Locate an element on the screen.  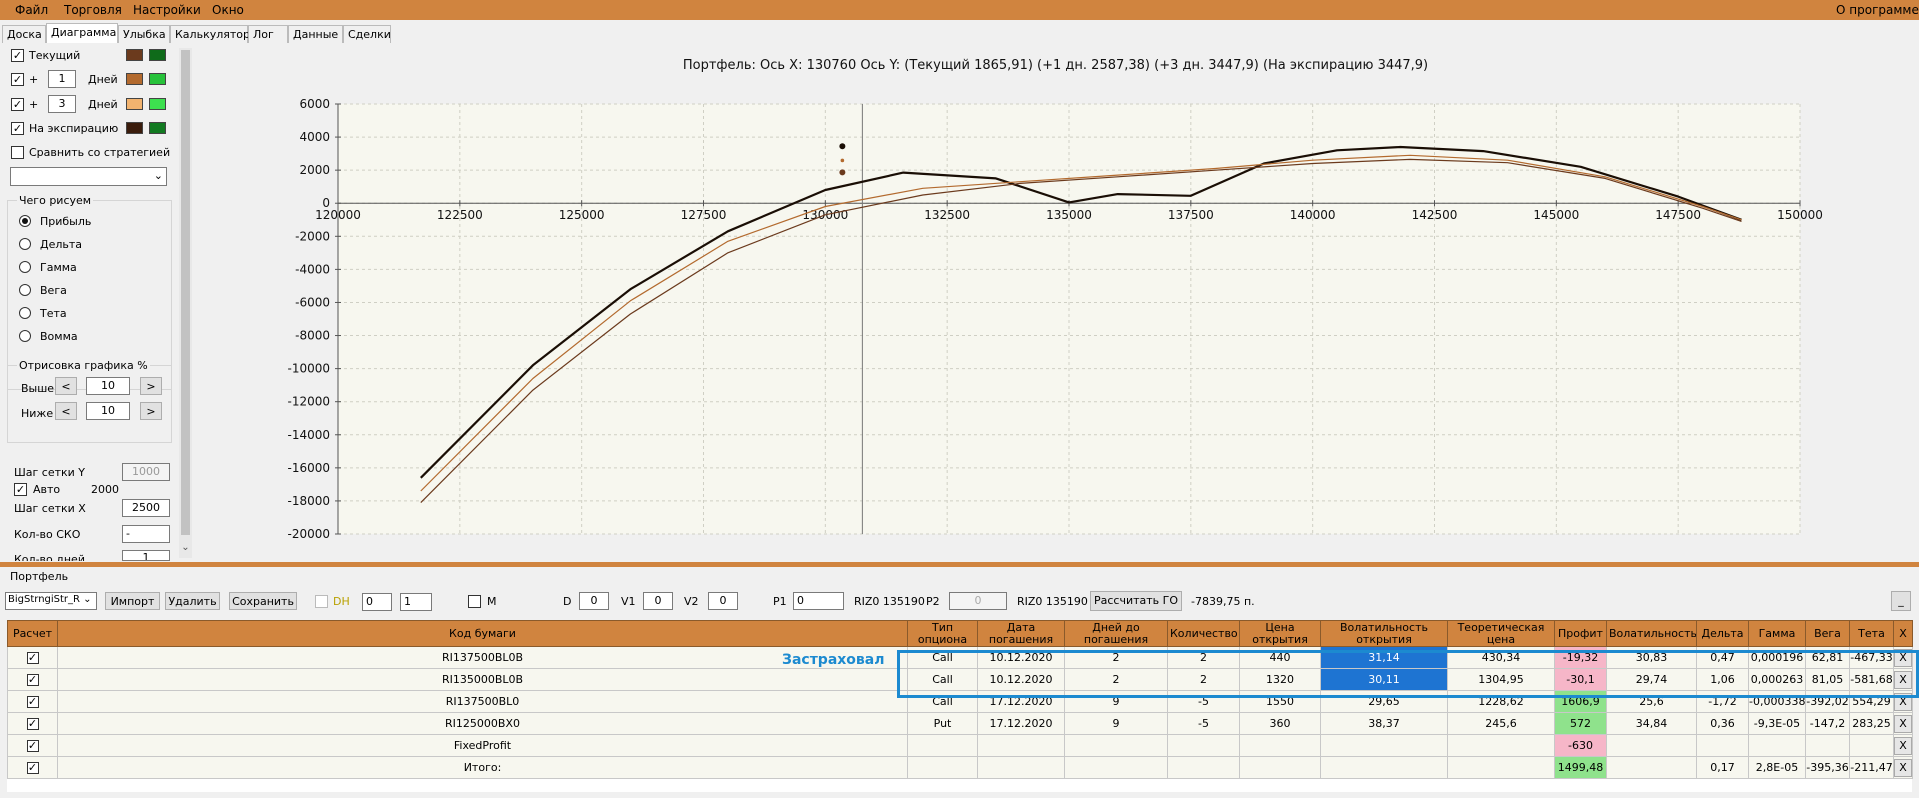
col-qty: Количество is located at coordinates (1203, 633).